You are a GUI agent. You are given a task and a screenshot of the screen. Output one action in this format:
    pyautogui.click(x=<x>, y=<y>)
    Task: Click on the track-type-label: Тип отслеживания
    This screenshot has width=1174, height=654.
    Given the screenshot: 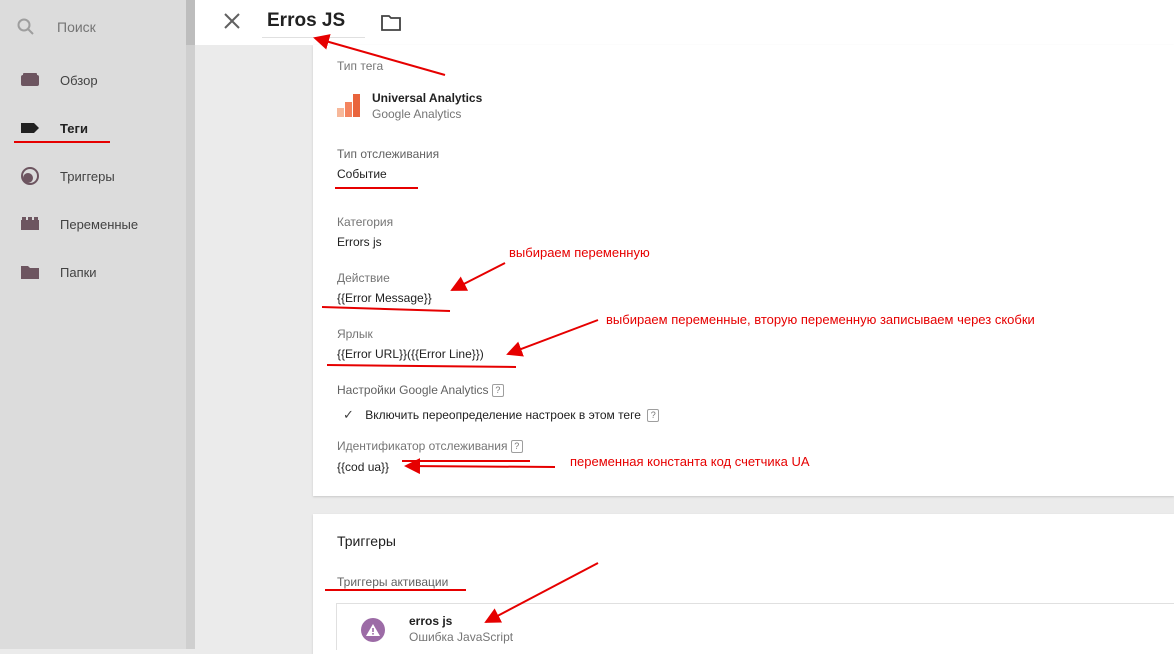 What is the action you would take?
    pyautogui.click(x=388, y=154)
    